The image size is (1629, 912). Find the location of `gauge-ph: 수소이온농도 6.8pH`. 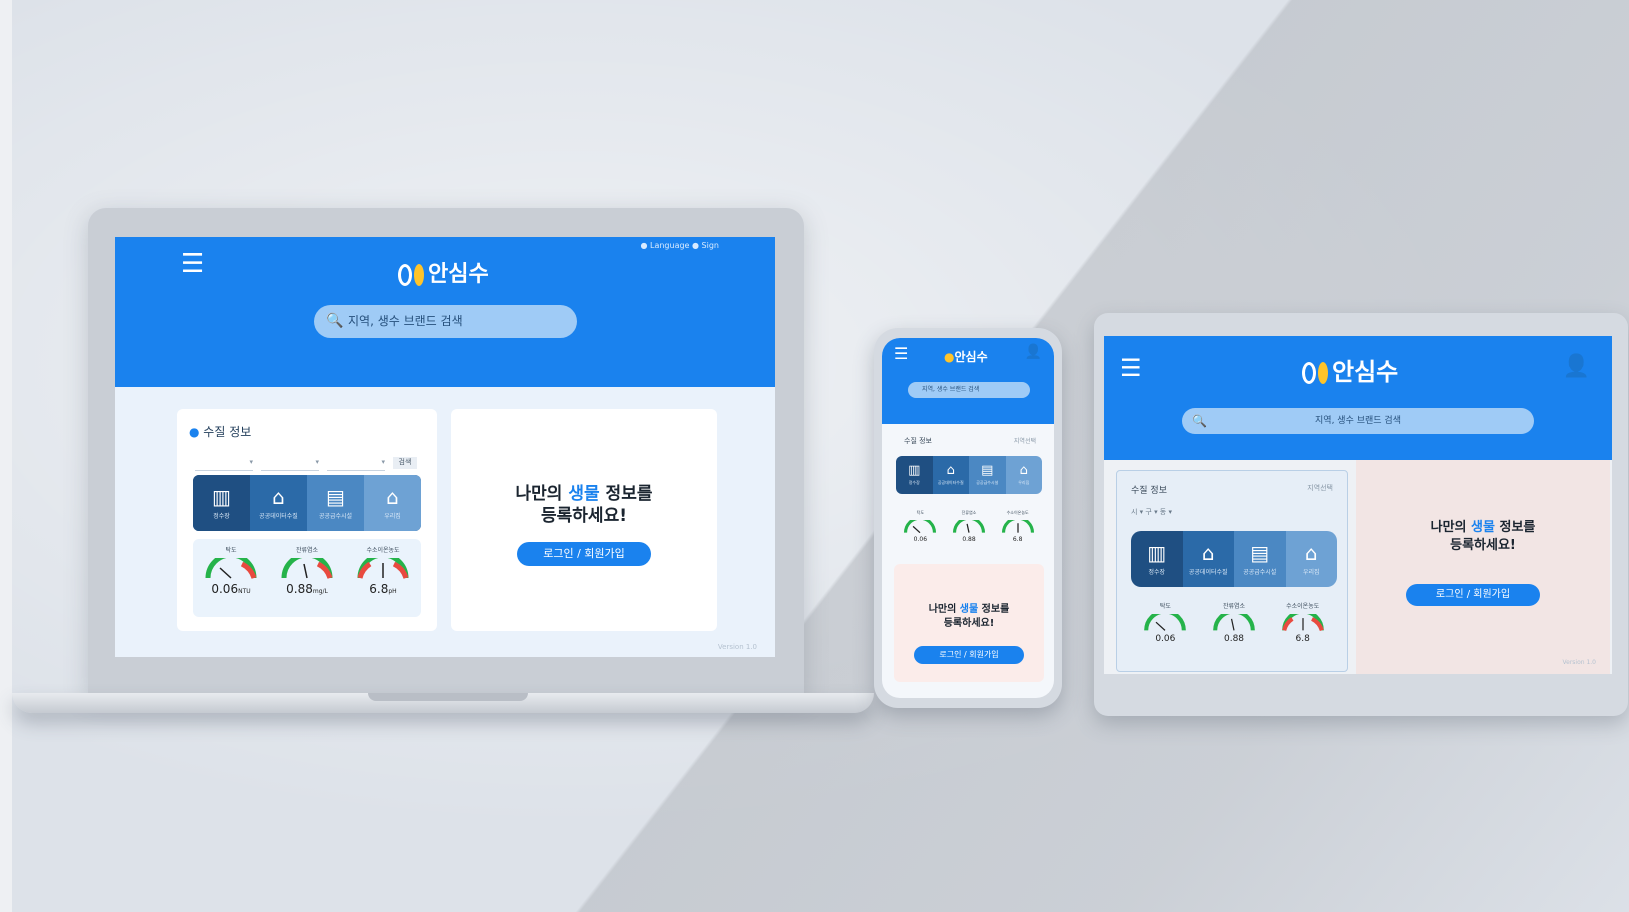

gauge-ph: 수소이온농도 6.8pH is located at coordinates (383, 578).